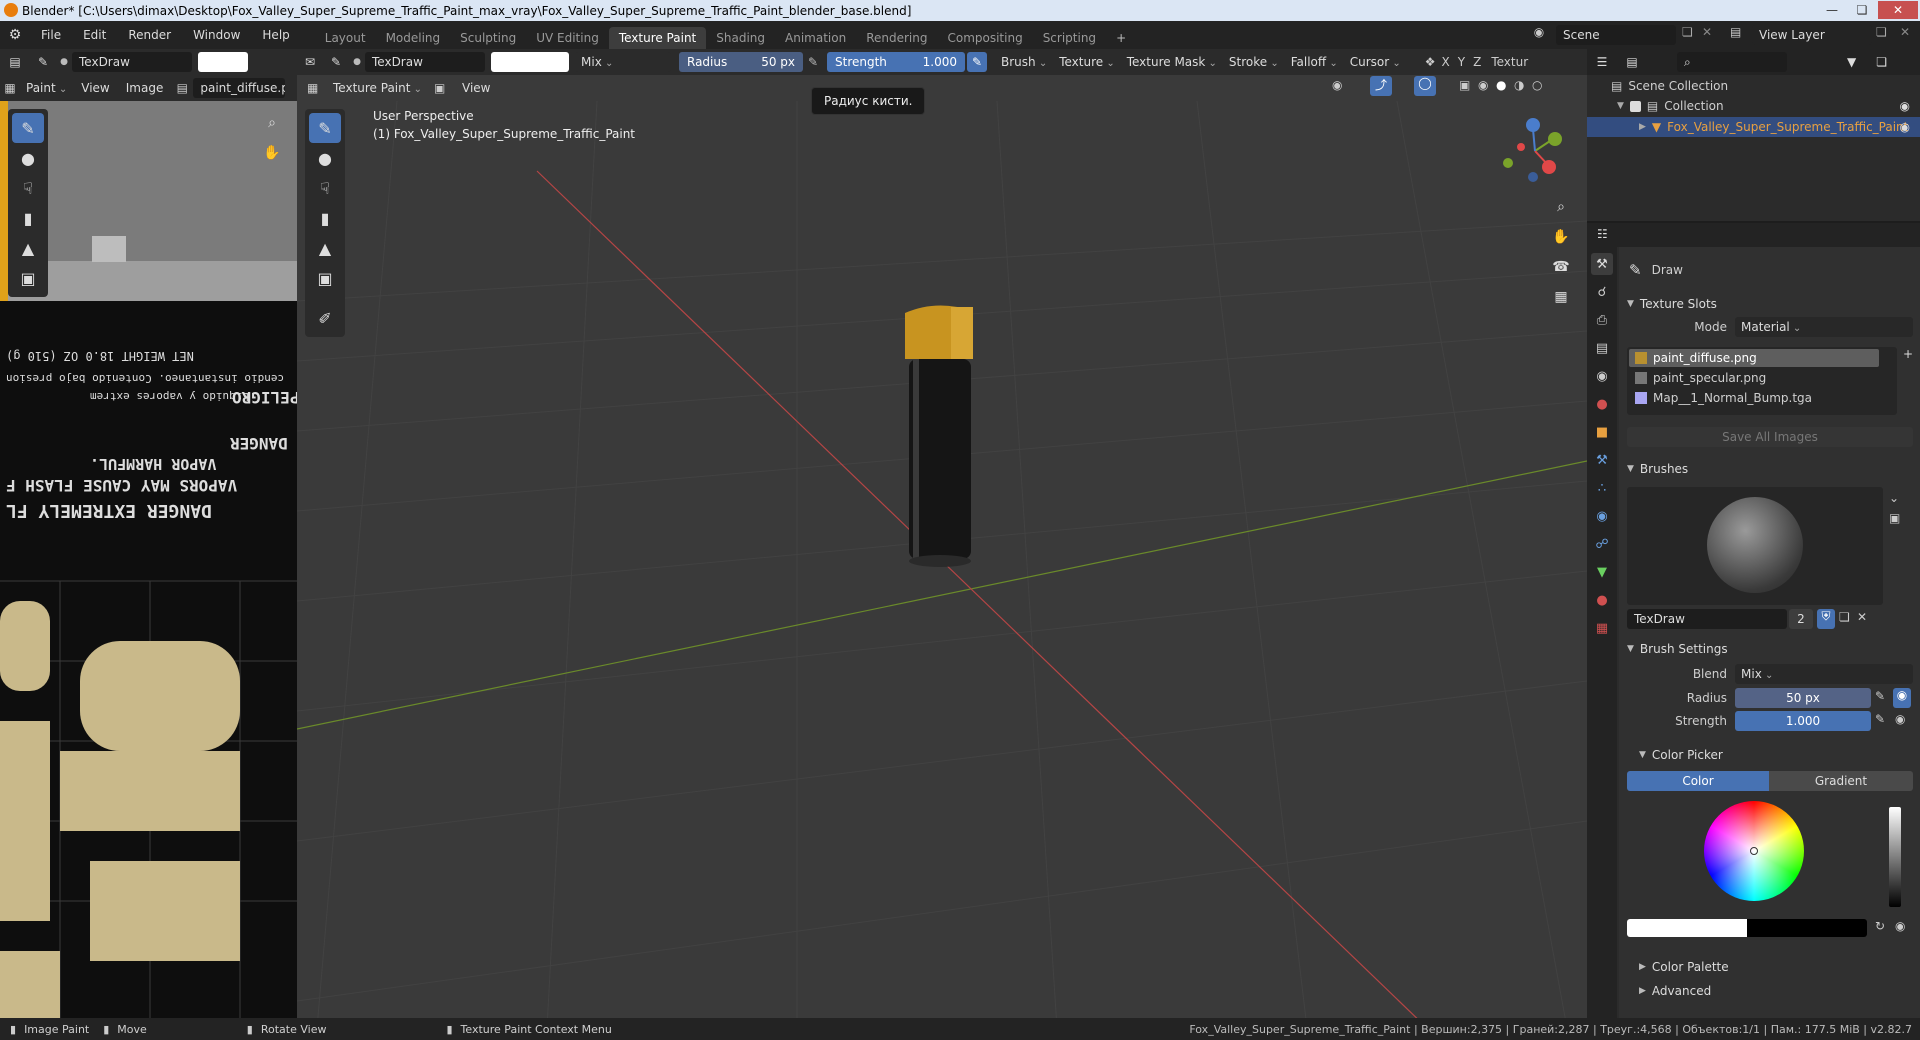 The image size is (1920, 1040). I want to click on color-picker-subpanel-header: ▼ Color Picker, so click(1775, 755).